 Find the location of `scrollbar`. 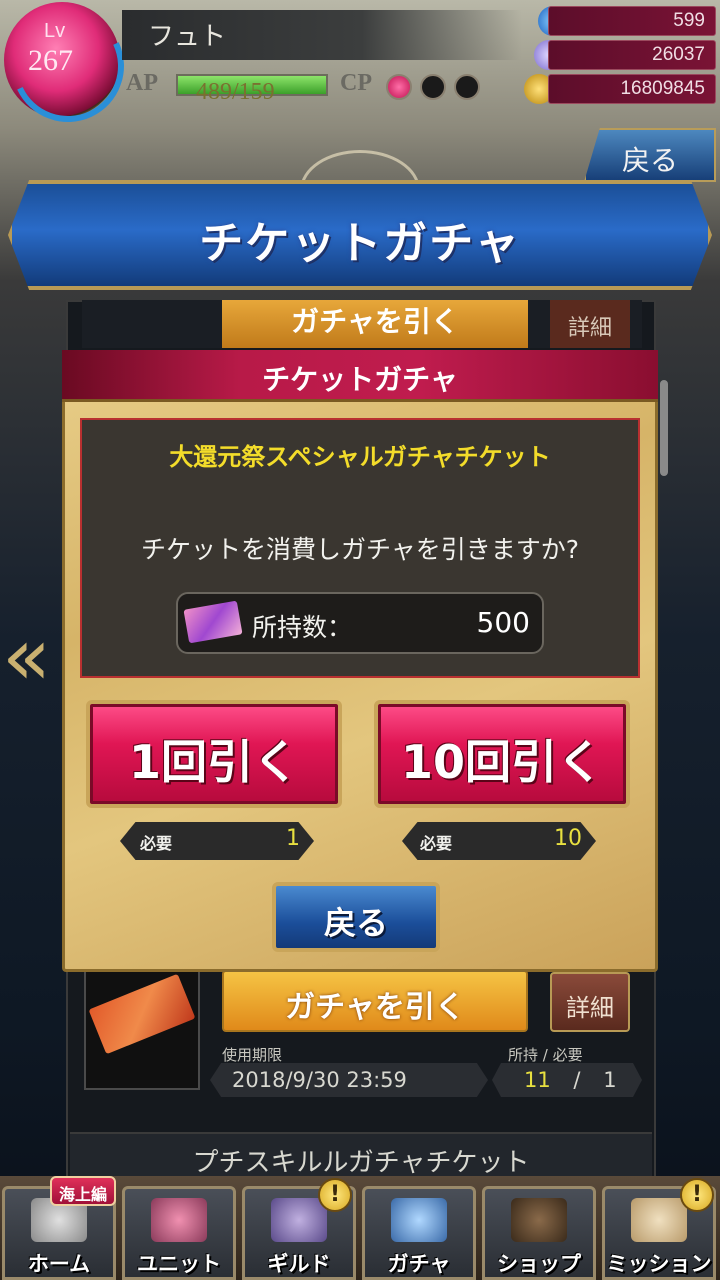

scrollbar is located at coordinates (664, 428).